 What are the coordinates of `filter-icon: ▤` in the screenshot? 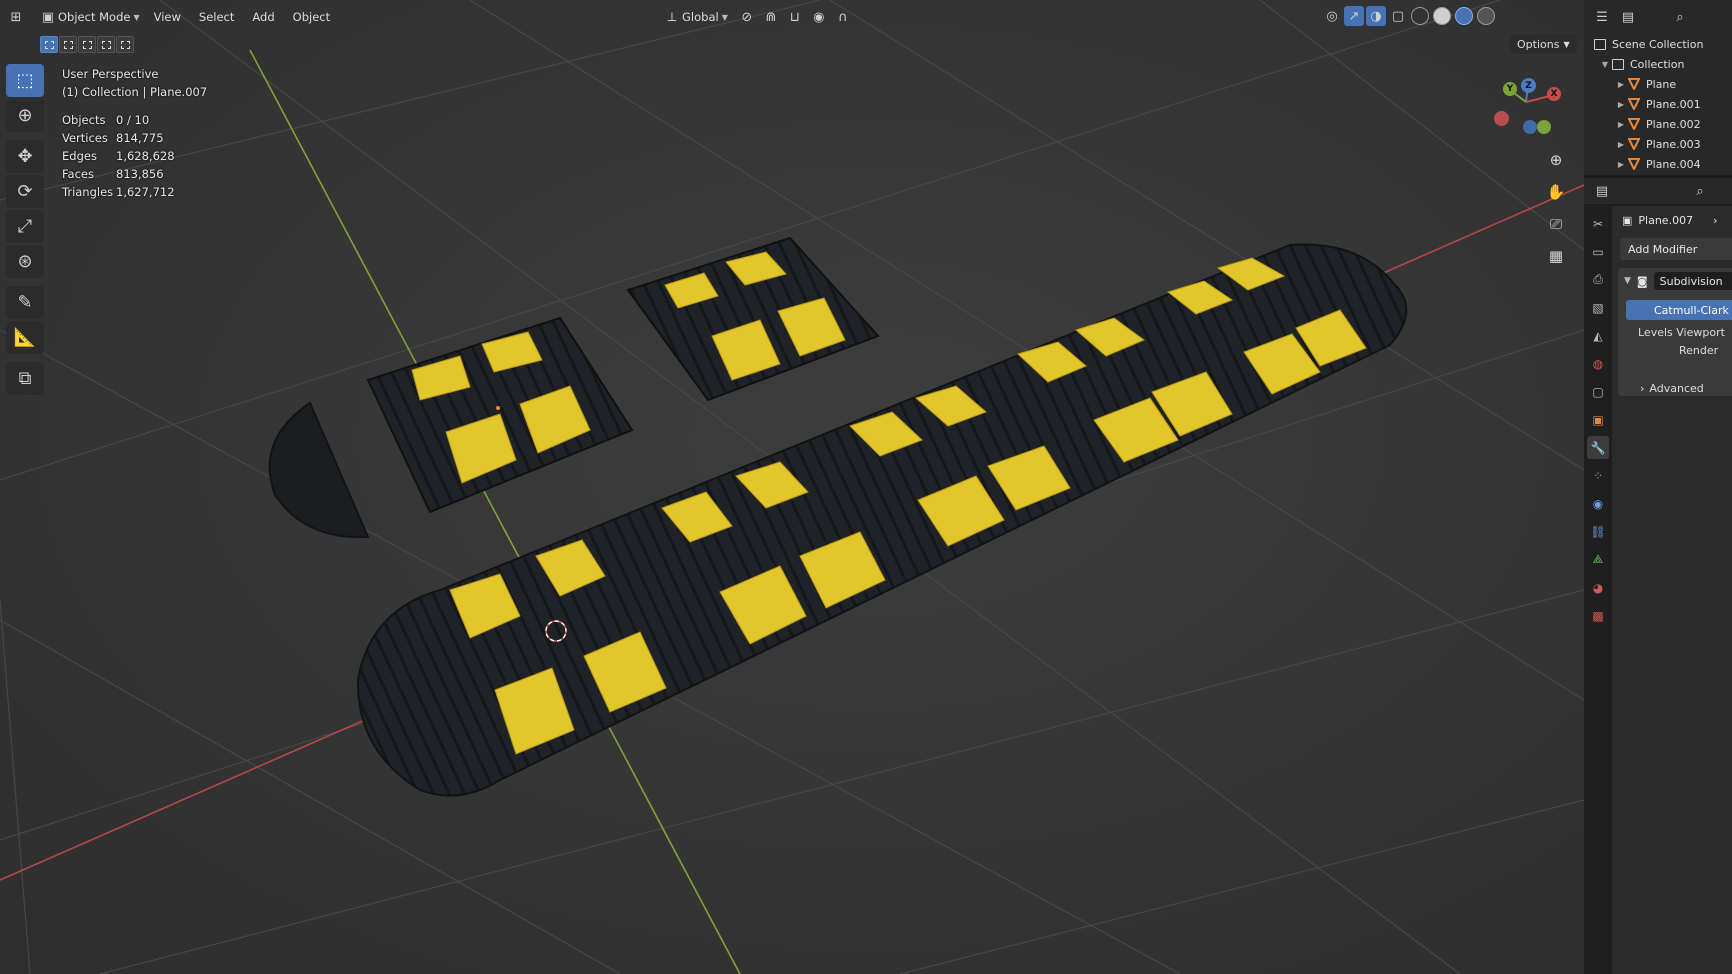 It's located at (1628, 17).